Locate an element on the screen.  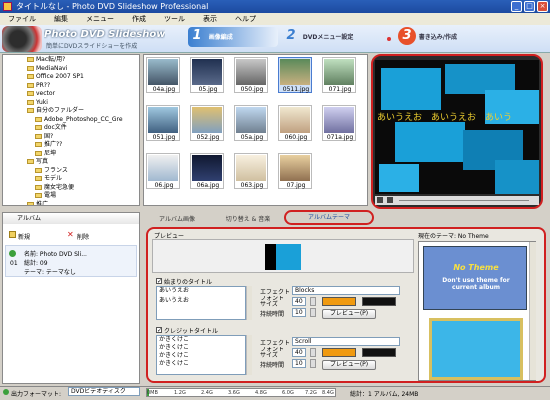
duration-spinner is located at coordinates (313, 312).